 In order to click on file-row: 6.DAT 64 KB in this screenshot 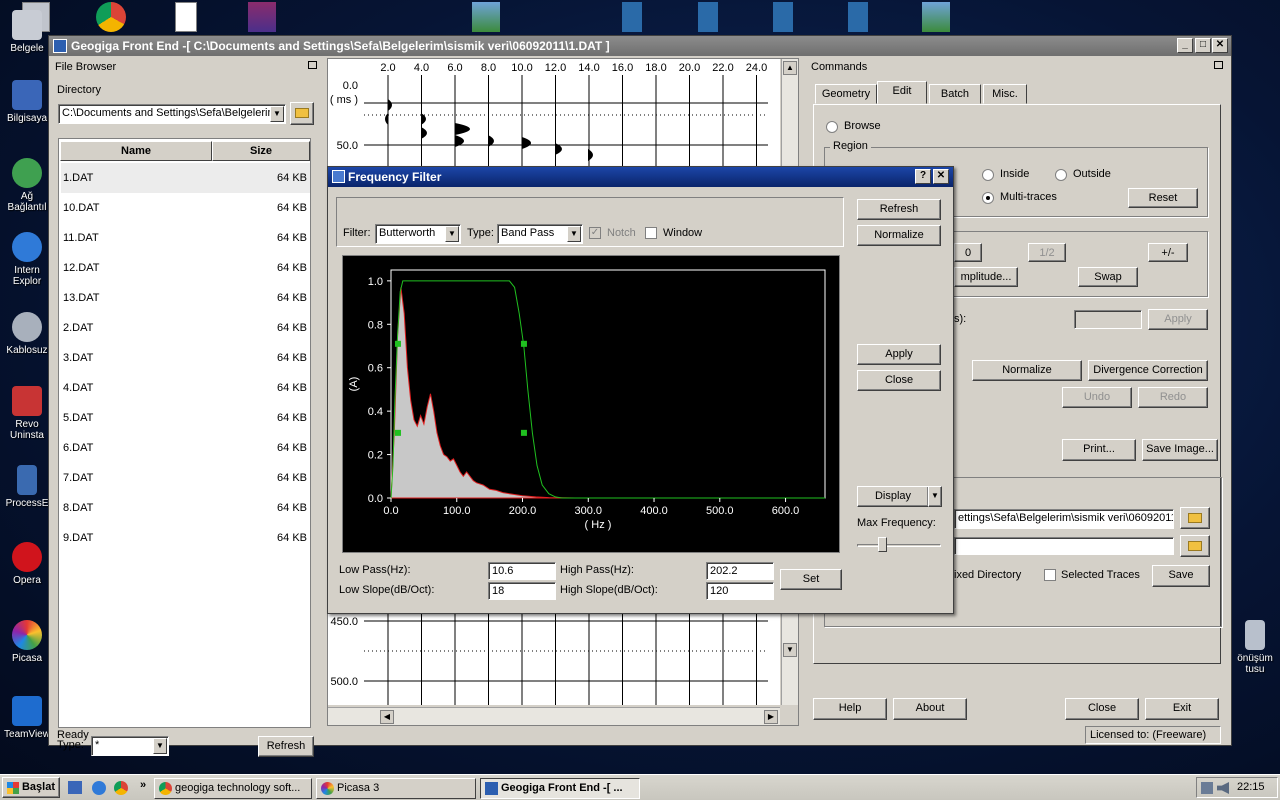, I will do `click(185, 448)`.